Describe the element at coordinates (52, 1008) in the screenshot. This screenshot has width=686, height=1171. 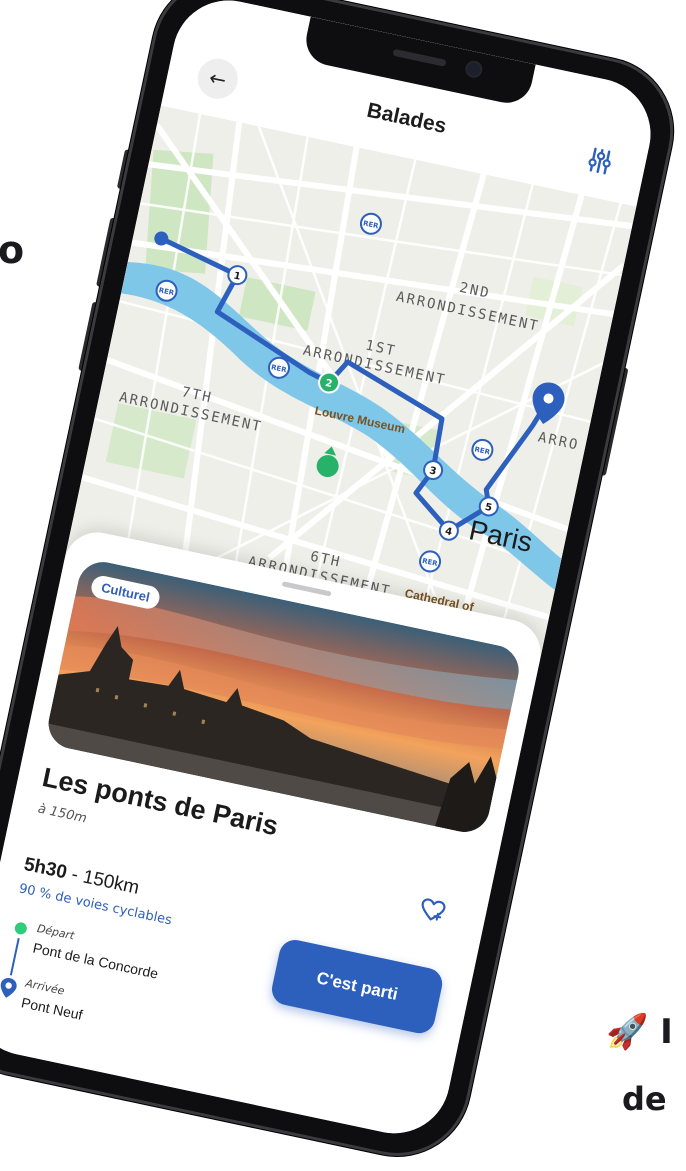
I see `end-place: Pont Neuf` at that location.